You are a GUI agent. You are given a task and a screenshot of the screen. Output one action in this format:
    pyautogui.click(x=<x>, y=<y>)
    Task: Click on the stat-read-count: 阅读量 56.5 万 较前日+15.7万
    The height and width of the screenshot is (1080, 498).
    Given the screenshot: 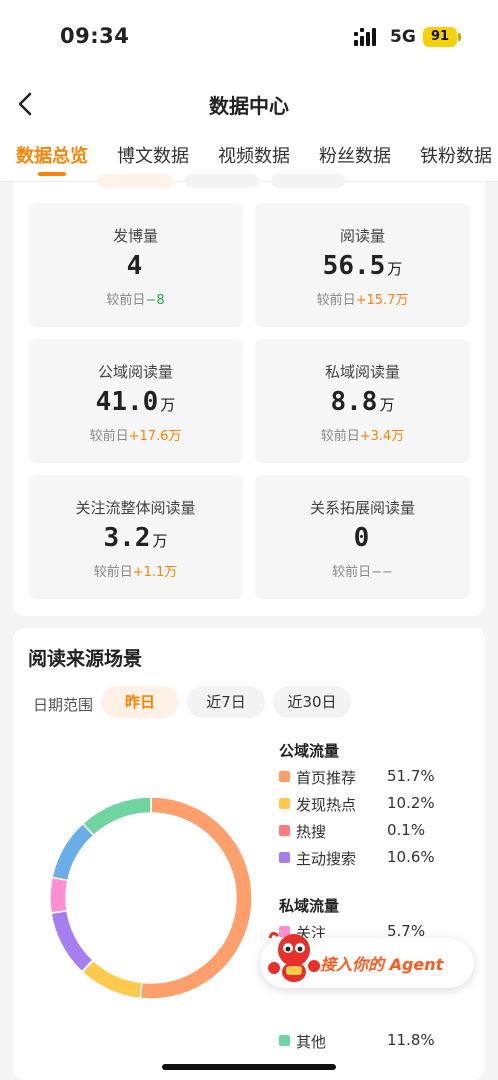 What is the action you would take?
    pyautogui.click(x=362, y=265)
    